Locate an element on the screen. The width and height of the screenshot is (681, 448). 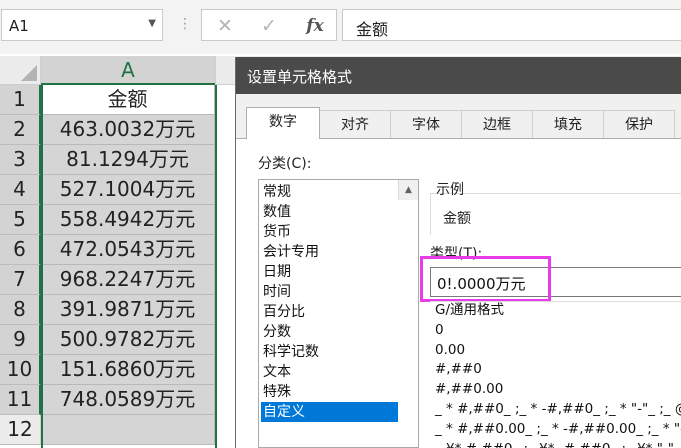
row-header: 6 is located at coordinates (20, 250).